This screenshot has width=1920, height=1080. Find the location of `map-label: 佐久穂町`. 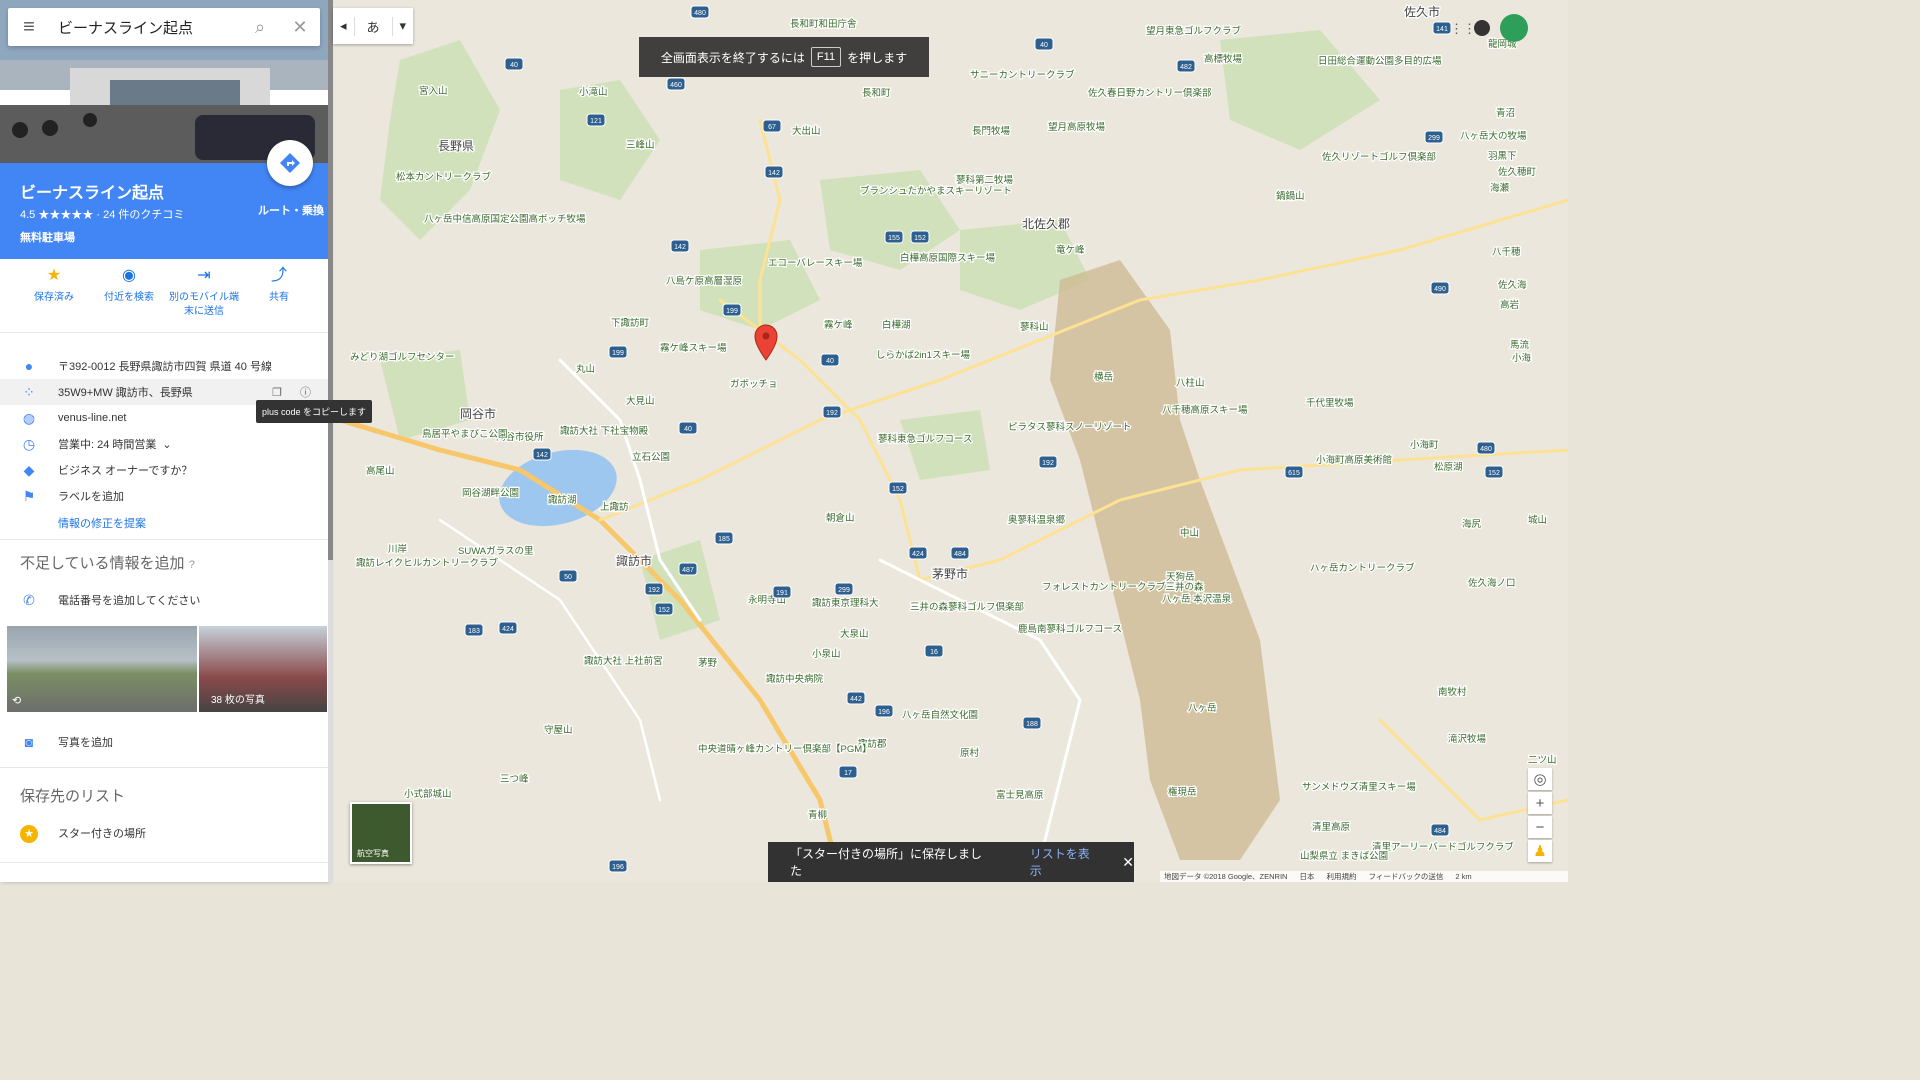

map-label: 佐久穂町 is located at coordinates (1517, 172).